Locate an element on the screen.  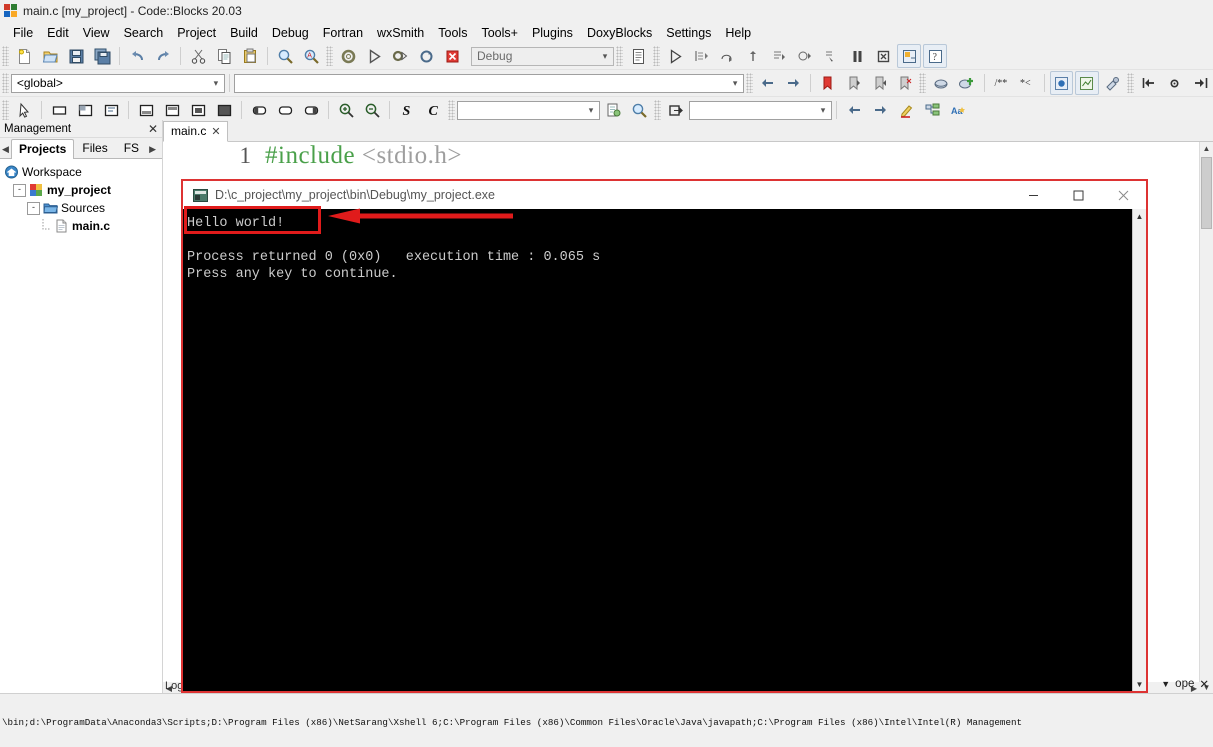
doxyblocks-preview-icon is located at coordinates (1061, 83).